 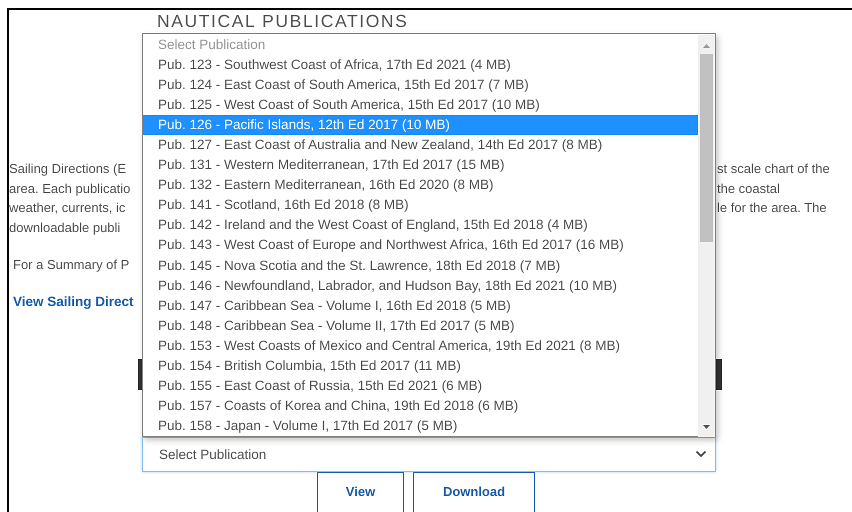 I want to click on paragraph-fragment: Sailing Directions (E, so click(x=67, y=169).